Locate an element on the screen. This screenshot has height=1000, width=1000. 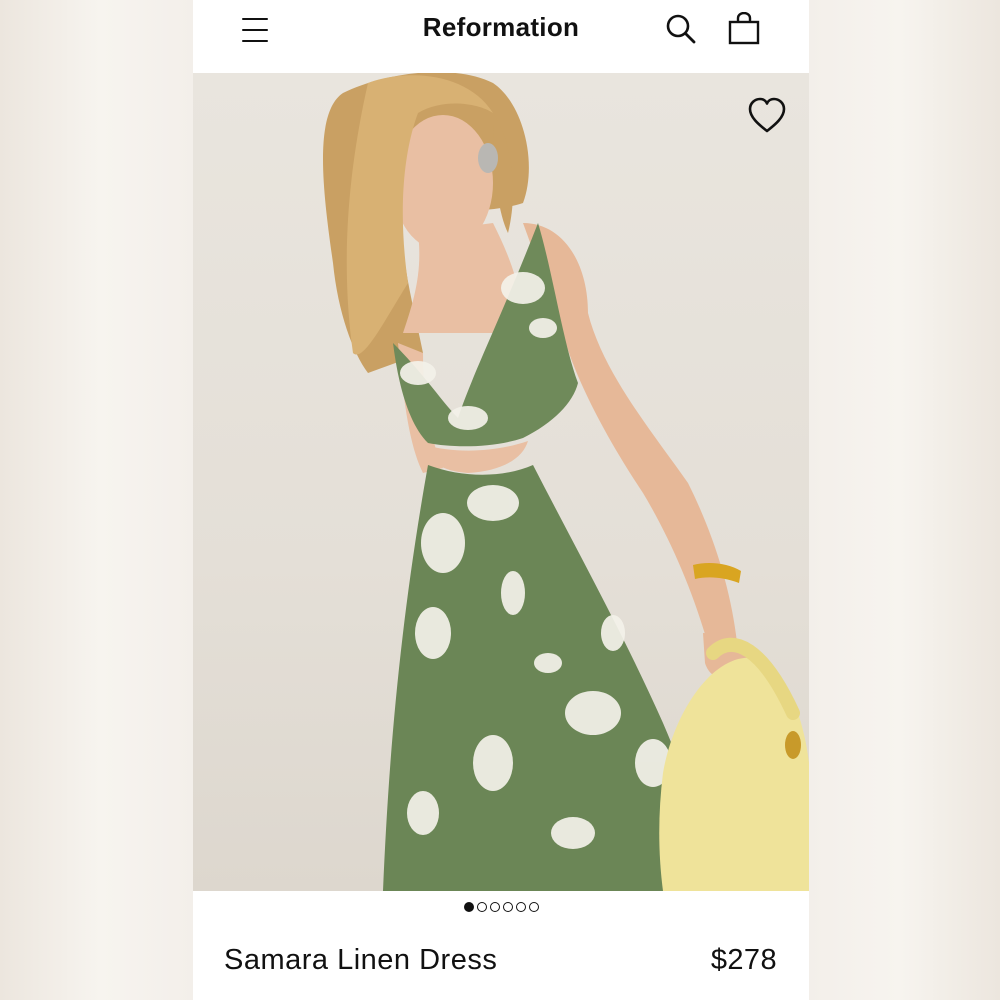
top-navigation-bar: Reformation is located at coordinates (501, 36).